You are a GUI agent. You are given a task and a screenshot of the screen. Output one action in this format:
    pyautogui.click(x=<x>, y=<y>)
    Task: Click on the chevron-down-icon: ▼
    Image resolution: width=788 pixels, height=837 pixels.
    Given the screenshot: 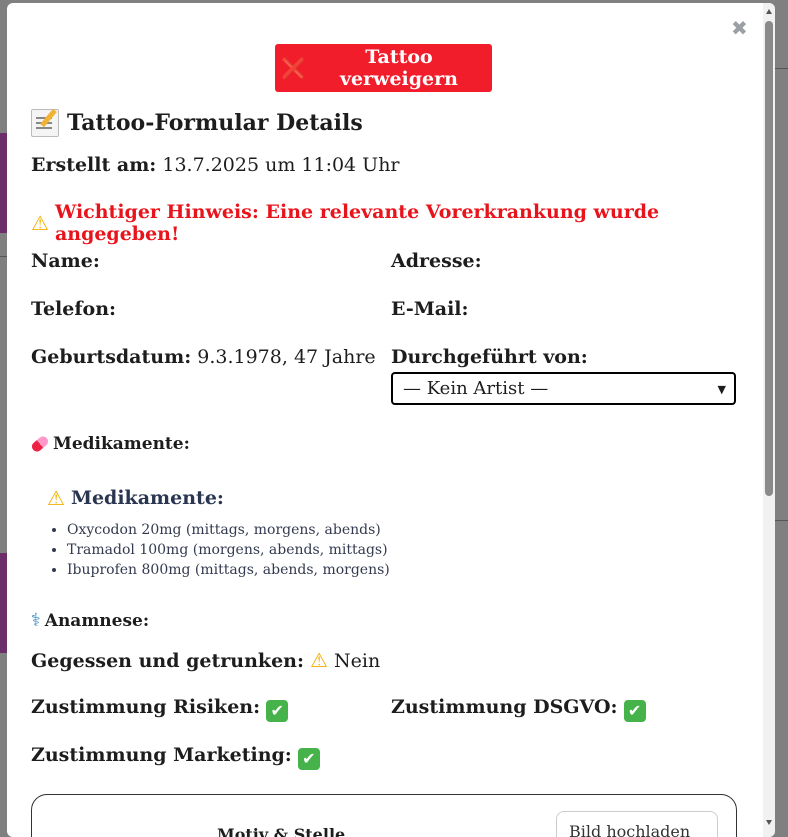 What is the action you would take?
    pyautogui.click(x=721, y=389)
    